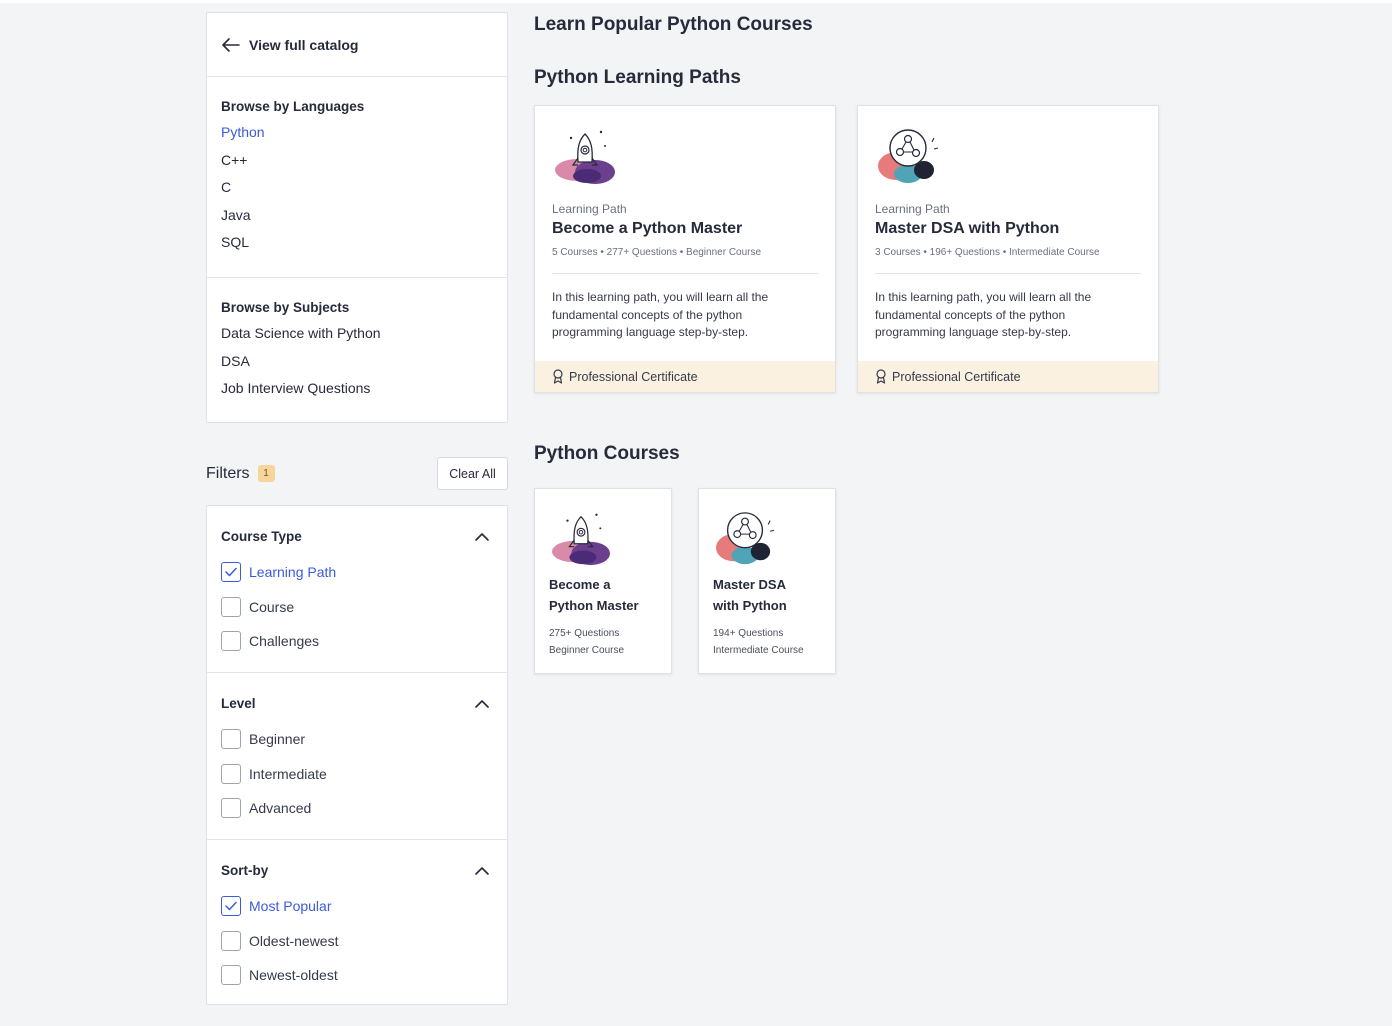 This screenshot has width=1392, height=1026. What do you see at coordinates (272, 606) in the screenshot?
I see `filter-option-label: Course` at bounding box center [272, 606].